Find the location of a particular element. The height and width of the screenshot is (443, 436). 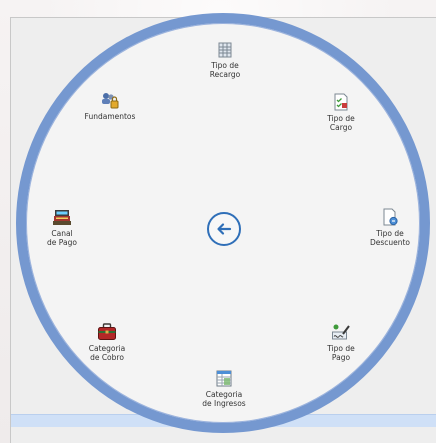

menu-item-label: Categoria de Cobro is located at coordinates (107, 353).